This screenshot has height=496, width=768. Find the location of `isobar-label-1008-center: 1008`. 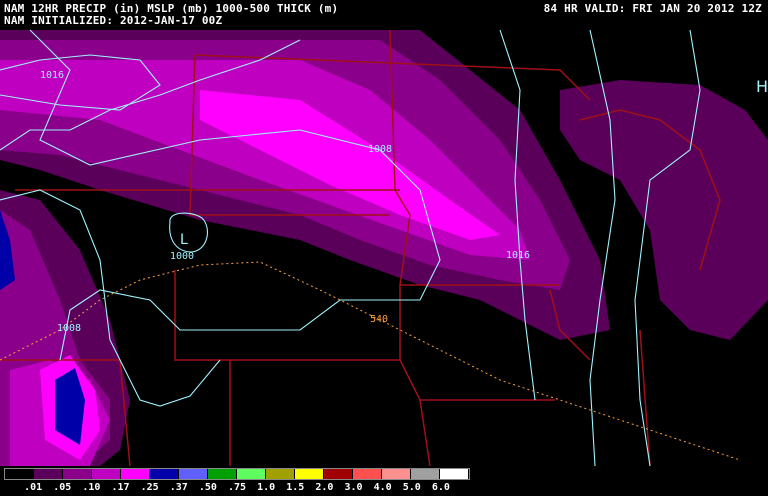

isobar-label-1008-center: 1008 is located at coordinates (380, 149).